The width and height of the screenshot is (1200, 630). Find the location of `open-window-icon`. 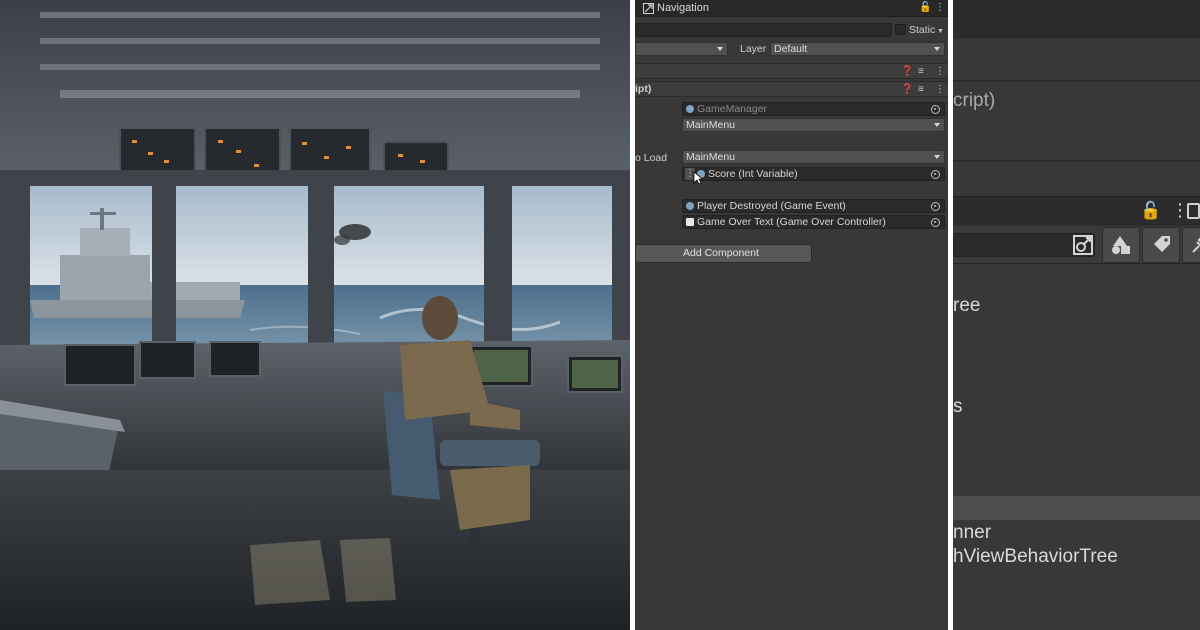

open-window-icon is located at coordinates (1083, 245).